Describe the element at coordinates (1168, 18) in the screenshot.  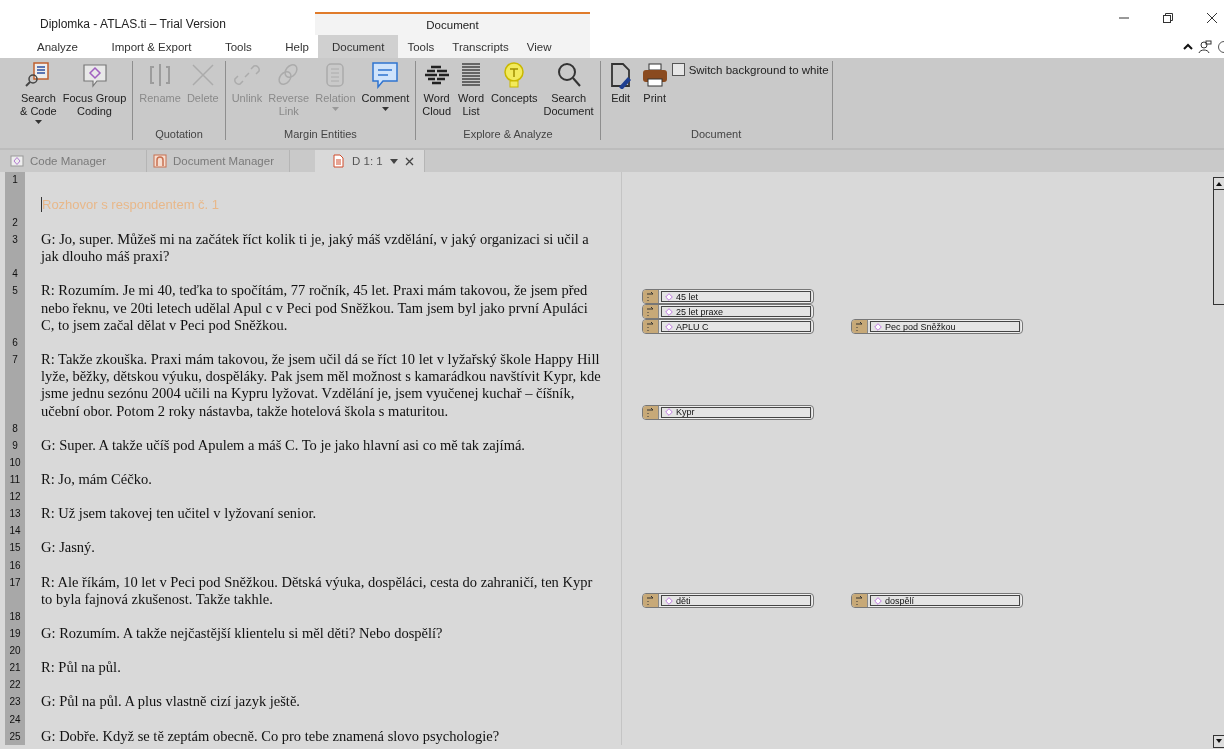
I see `restore-icon` at that location.